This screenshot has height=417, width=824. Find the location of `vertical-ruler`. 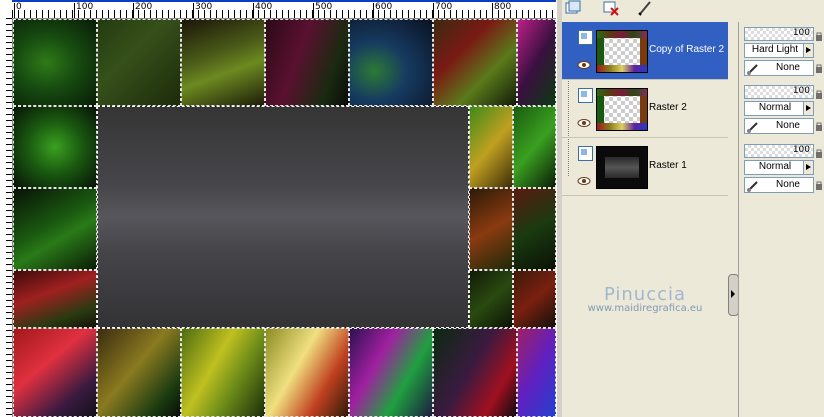

vertical-ruler is located at coordinates (6, 217).